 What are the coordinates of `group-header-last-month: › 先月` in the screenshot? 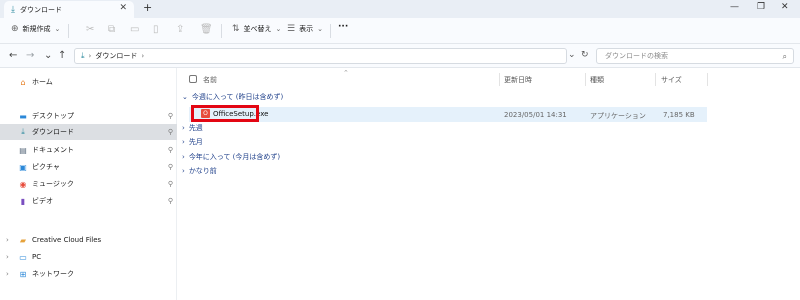 It's located at (192, 142).